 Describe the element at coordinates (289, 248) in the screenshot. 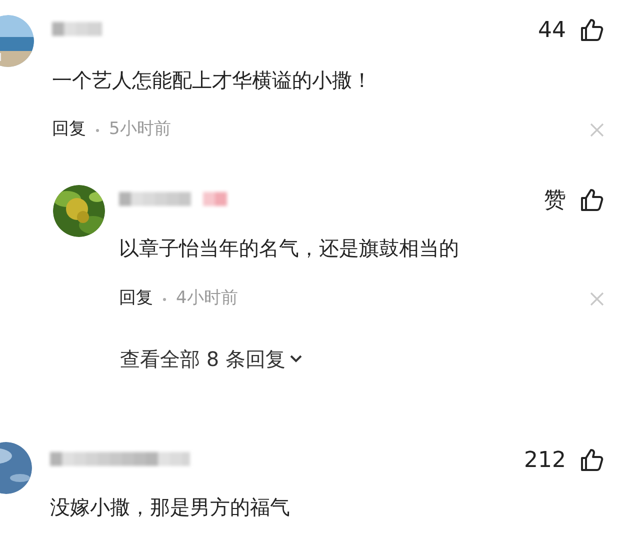

I see `comment-text: 以章子怡当年的名气，还是旗鼓相当的` at that location.